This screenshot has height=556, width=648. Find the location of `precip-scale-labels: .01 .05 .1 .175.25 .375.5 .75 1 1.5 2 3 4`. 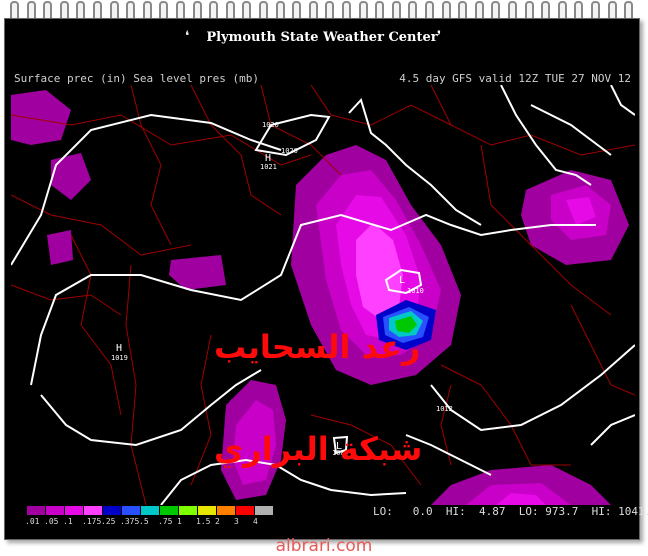

precip-scale-labels: .01 .05 .1 .175.25 .375.5 .75 1 1.5 2 3 4 is located at coordinates (180, 523).